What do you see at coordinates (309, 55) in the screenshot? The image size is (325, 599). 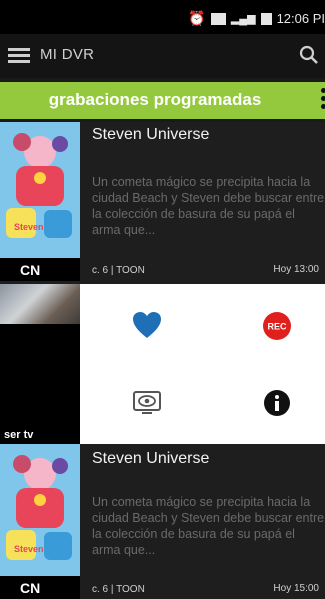 I see `search-icon` at bounding box center [309, 55].